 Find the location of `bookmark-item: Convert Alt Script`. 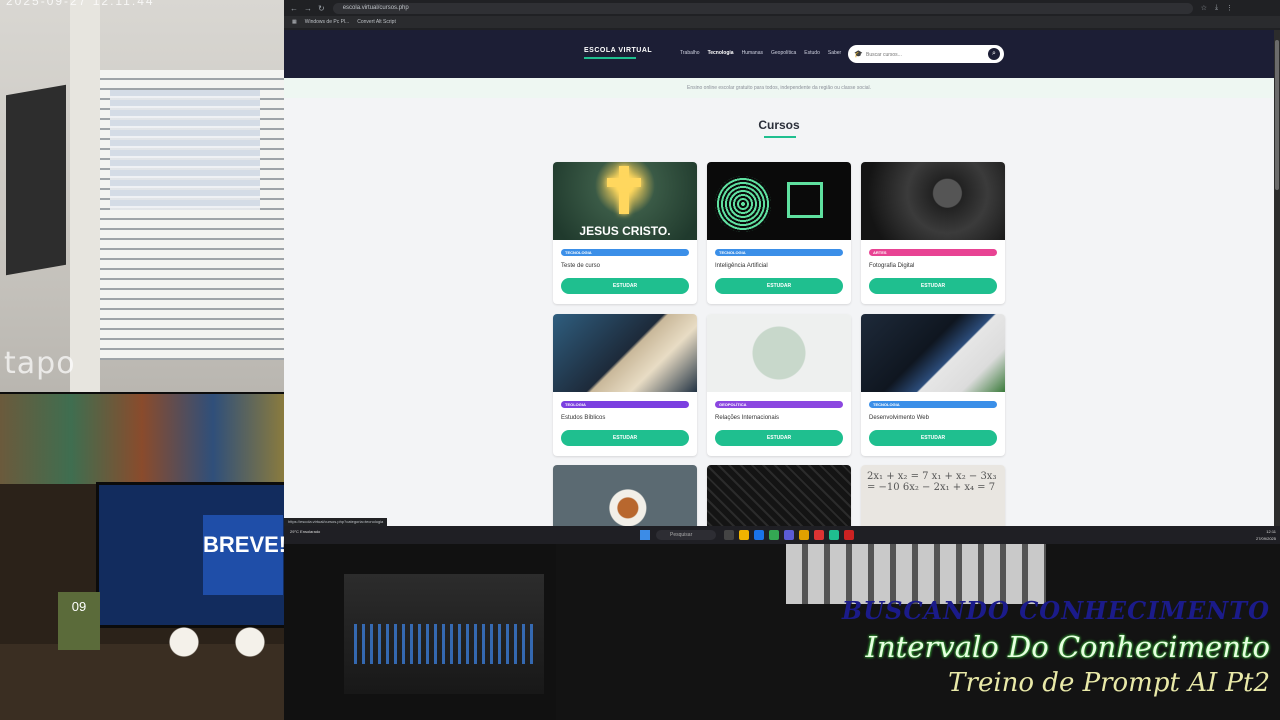

bookmark-item: Convert Alt Script is located at coordinates (376, 22).